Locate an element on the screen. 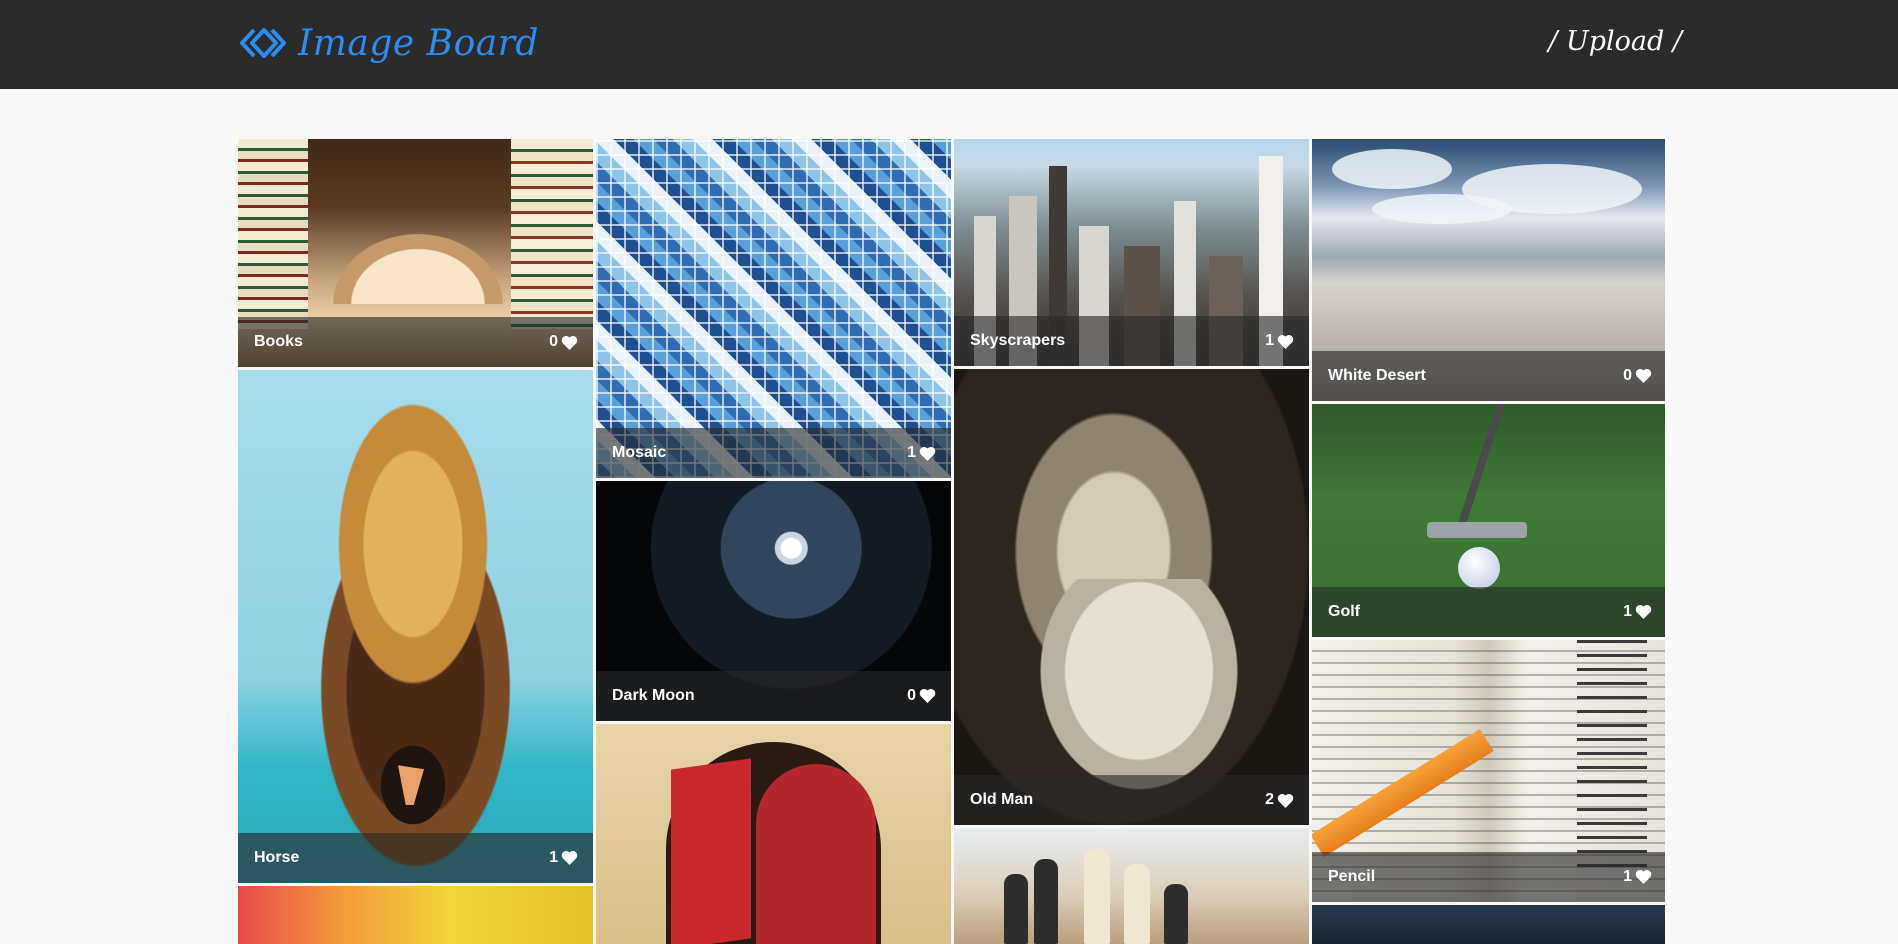 The height and width of the screenshot is (944, 1898). image-chess is located at coordinates (1131, 886).